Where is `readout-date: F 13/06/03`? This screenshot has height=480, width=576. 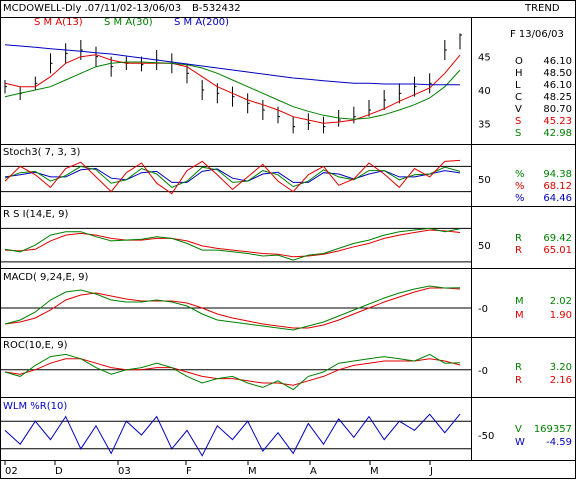 readout-date: F 13/06/03 is located at coordinates (537, 34).